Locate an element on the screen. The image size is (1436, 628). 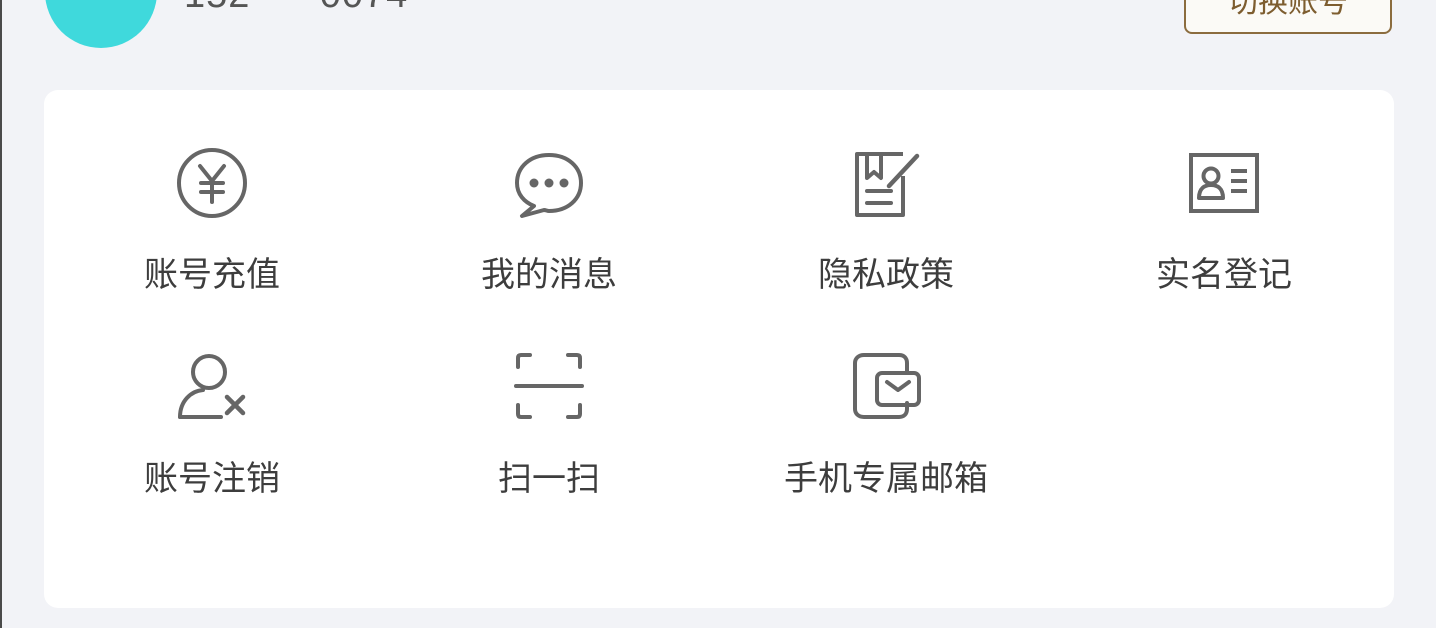
menu-item-privacy: 隐私政策 is located at coordinates (886, 233).